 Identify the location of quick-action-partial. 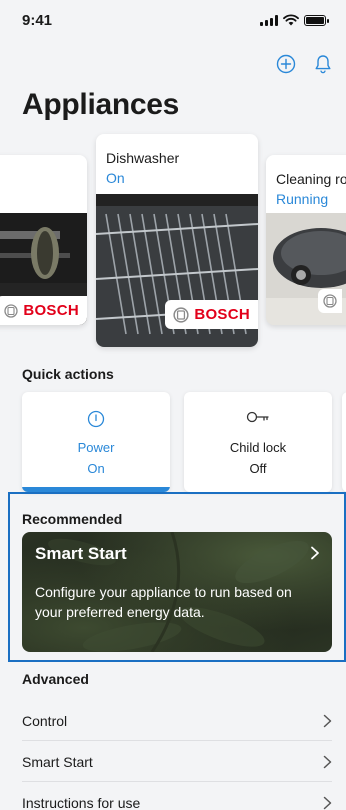
(344, 442).